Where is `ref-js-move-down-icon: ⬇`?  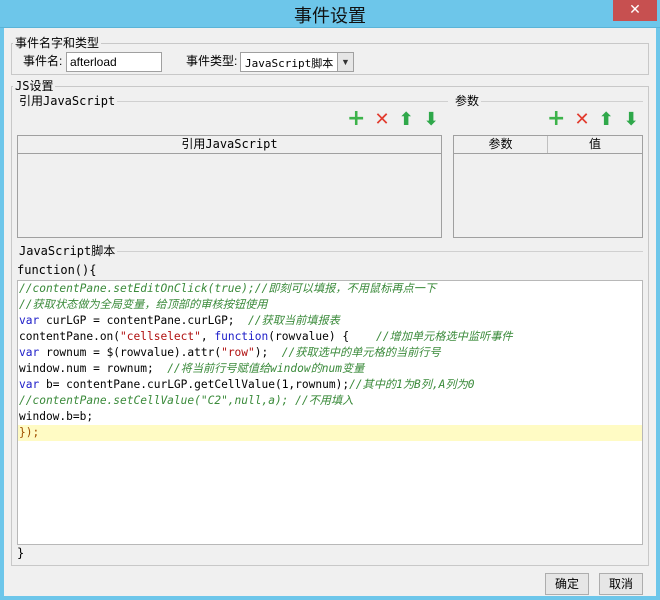 ref-js-move-down-icon: ⬇ is located at coordinates (431, 120).